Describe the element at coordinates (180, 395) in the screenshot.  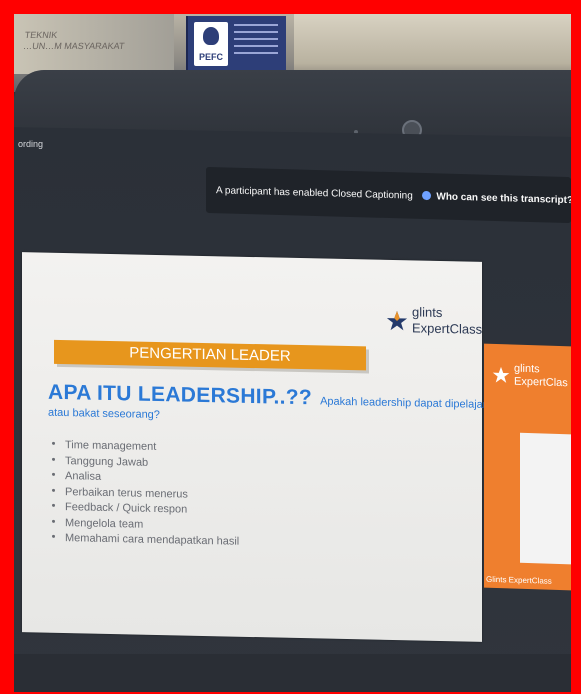
I see `slide-heading: APA ITU LEADERSHIP..??` at that location.